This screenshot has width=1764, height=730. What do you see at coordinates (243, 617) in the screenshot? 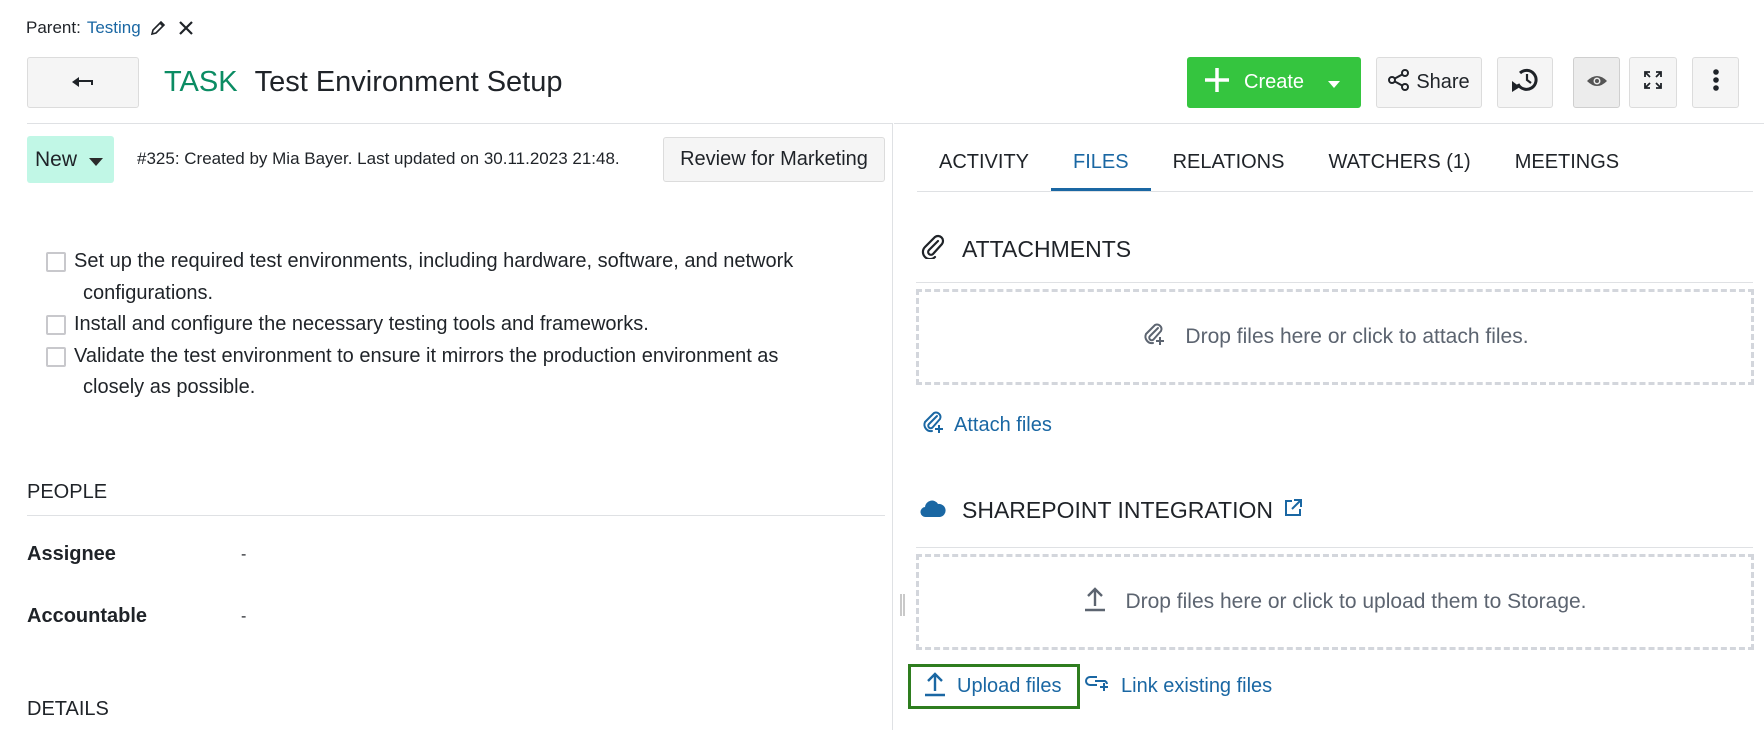
I see `accountable-value: -` at bounding box center [243, 617].